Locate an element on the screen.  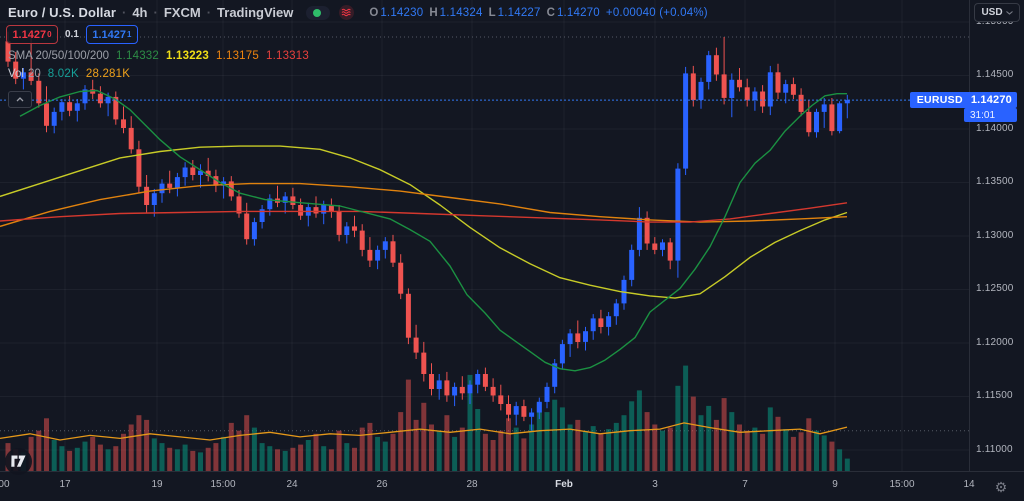
currency-toggle-button: USD is located at coordinates (997, 12).